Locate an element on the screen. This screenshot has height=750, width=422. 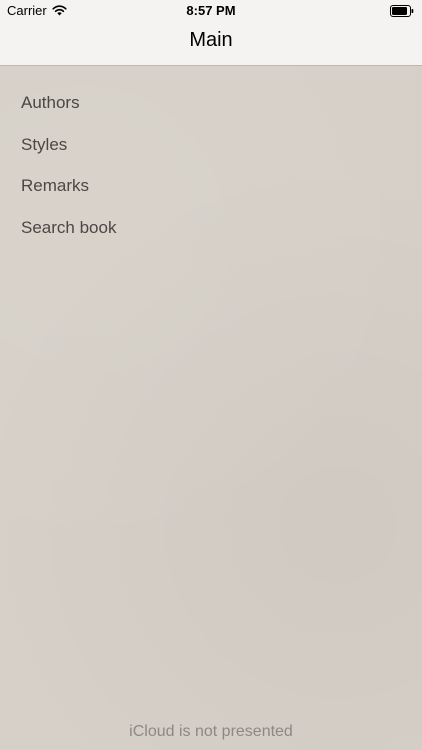
status-time: 8:57 PM is located at coordinates (211, 10).